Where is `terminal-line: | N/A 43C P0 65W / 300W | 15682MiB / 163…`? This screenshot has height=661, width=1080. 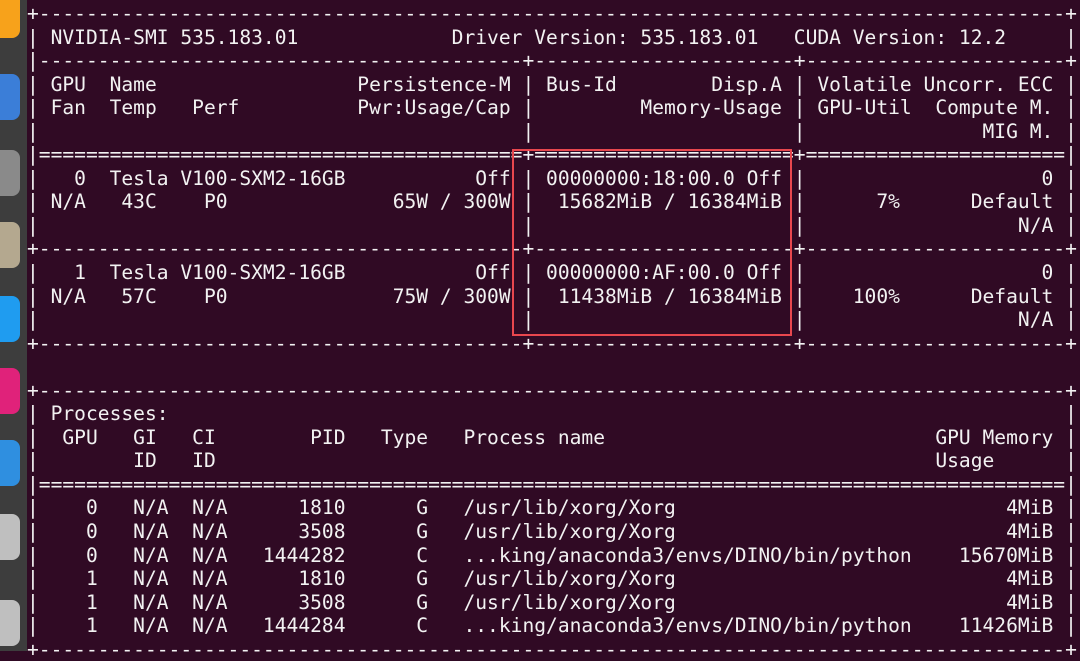
terminal-line: | N/A 43C P0 65W / 300W | 15682MiB / 163… is located at coordinates (552, 202).